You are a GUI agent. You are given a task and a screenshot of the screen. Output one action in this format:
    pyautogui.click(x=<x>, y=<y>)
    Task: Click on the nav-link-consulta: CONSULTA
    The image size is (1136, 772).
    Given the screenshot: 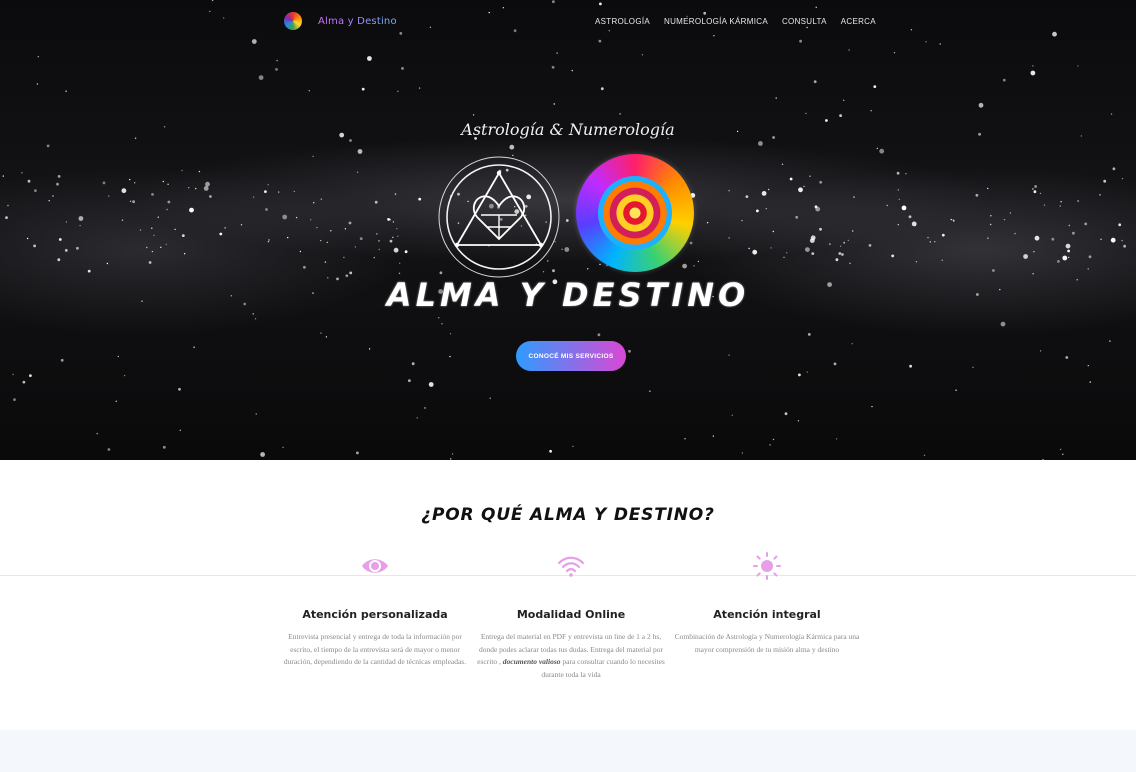 What is the action you would take?
    pyautogui.click(x=804, y=21)
    